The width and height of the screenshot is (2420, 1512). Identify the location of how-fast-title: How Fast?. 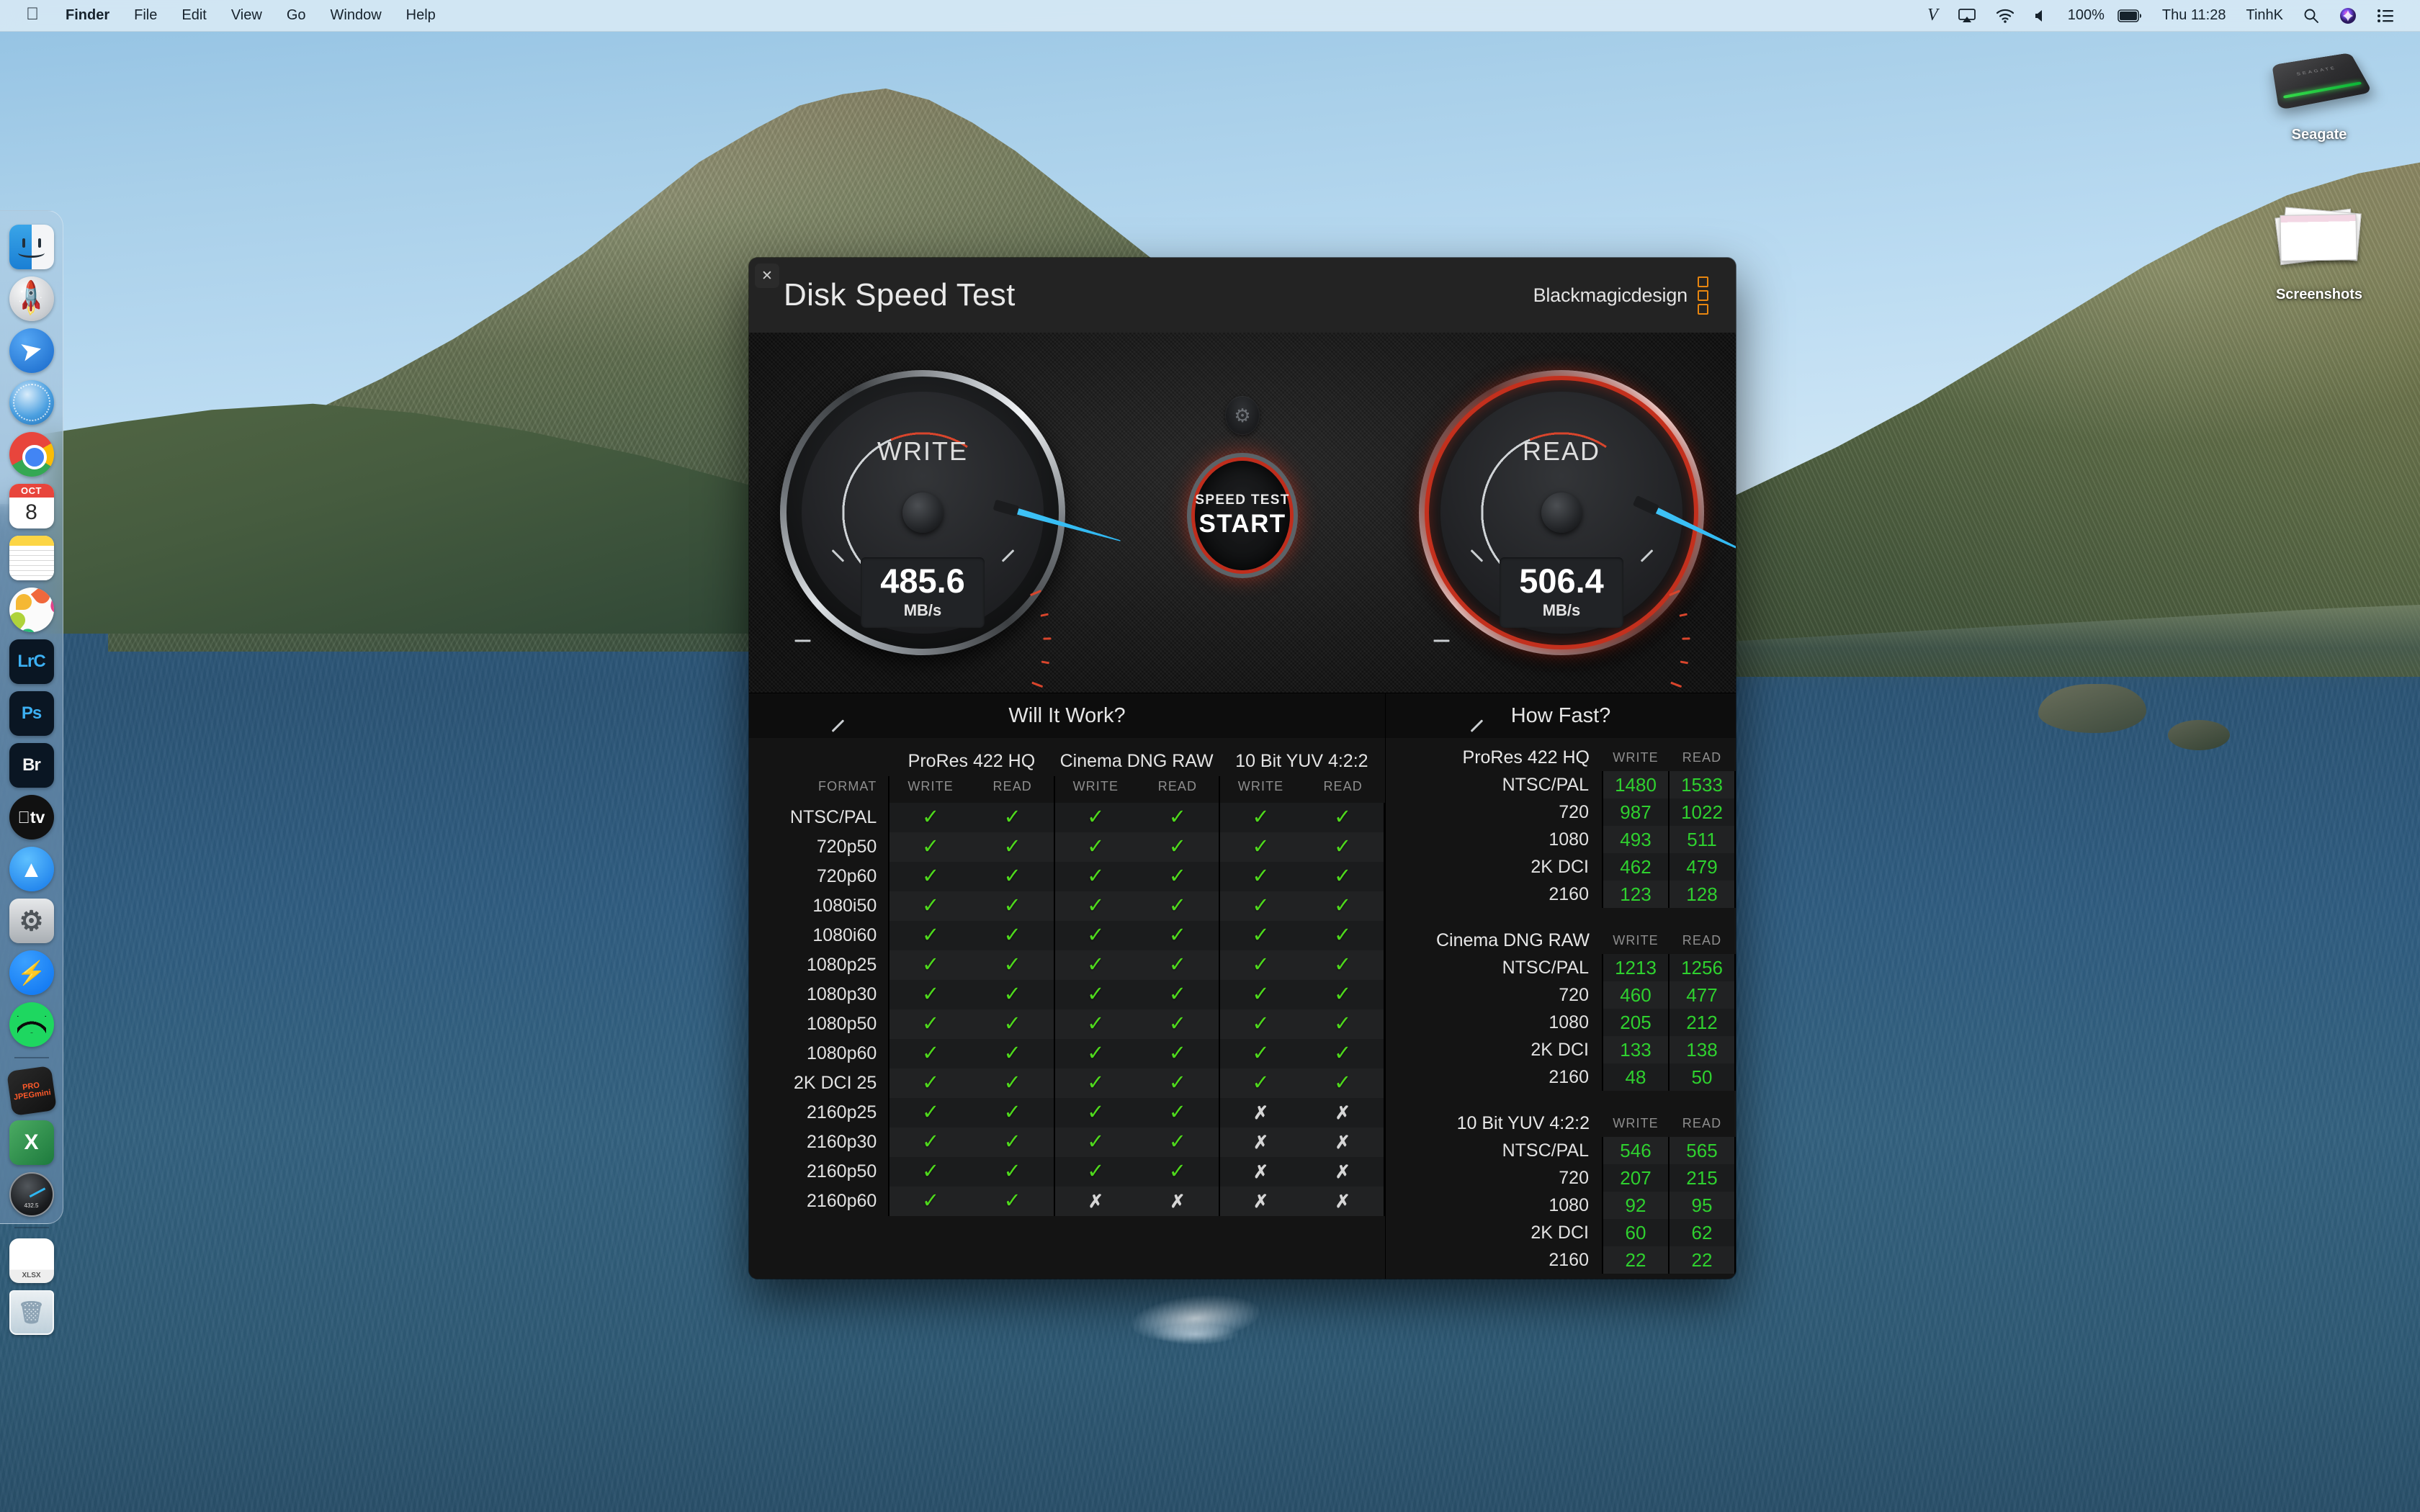
(1561, 715).